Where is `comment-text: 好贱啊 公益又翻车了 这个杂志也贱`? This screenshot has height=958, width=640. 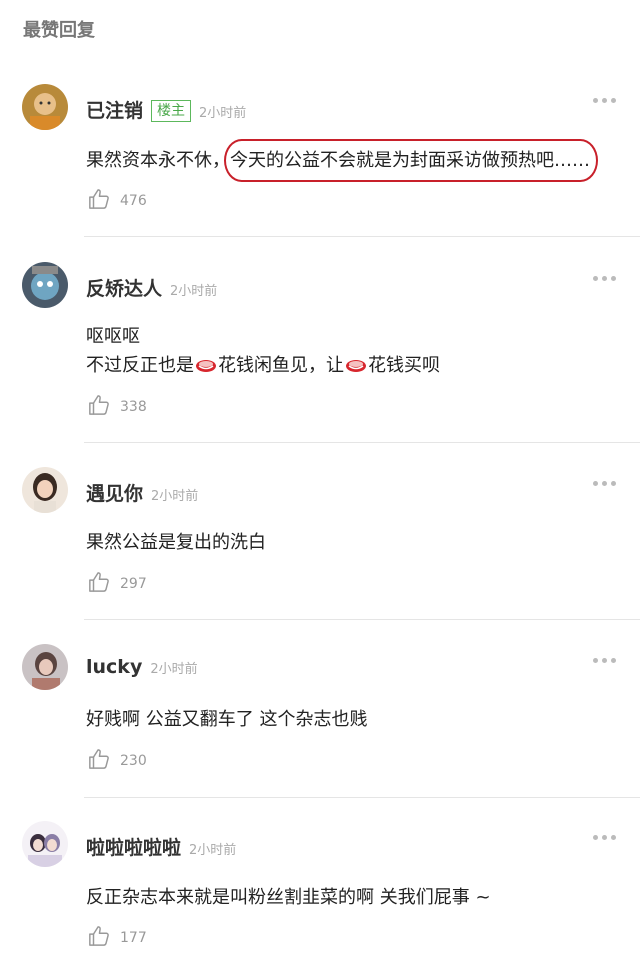
comment-text: 好贱啊 公益又翻车了 这个杂志也贱 is located at coordinates (227, 719).